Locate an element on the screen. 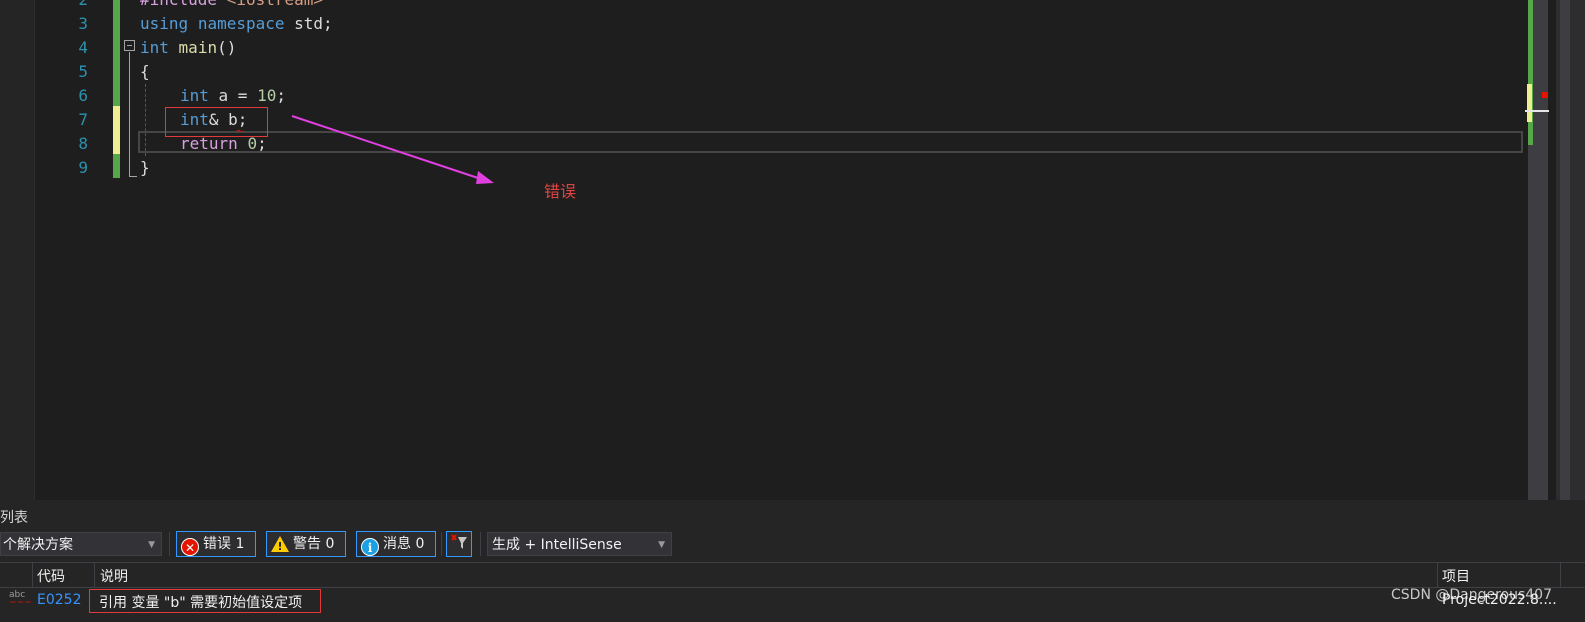 The height and width of the screenshot is (622, 1585). error-list-header is located at coordinates (792, 575).